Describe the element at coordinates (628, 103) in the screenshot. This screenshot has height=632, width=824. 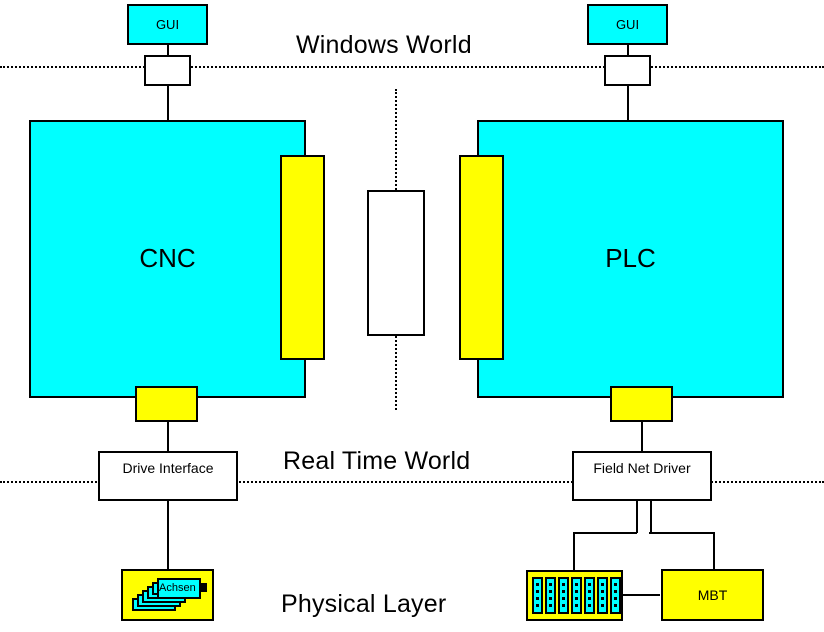
I see `connector-port-right-to-plc` at that location.